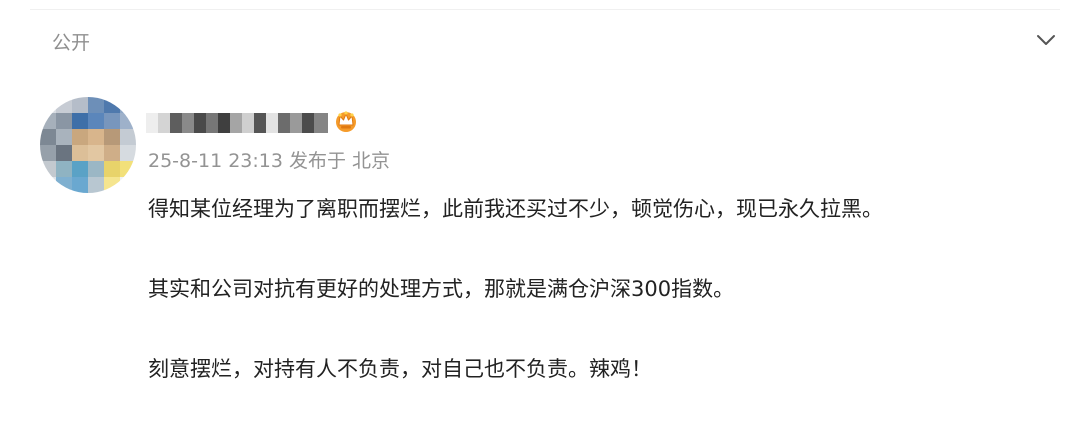 Image resolution: width=1080 pixels, height=431 pixels. I want to click on chevron-down-icon, so click(1046, 40).